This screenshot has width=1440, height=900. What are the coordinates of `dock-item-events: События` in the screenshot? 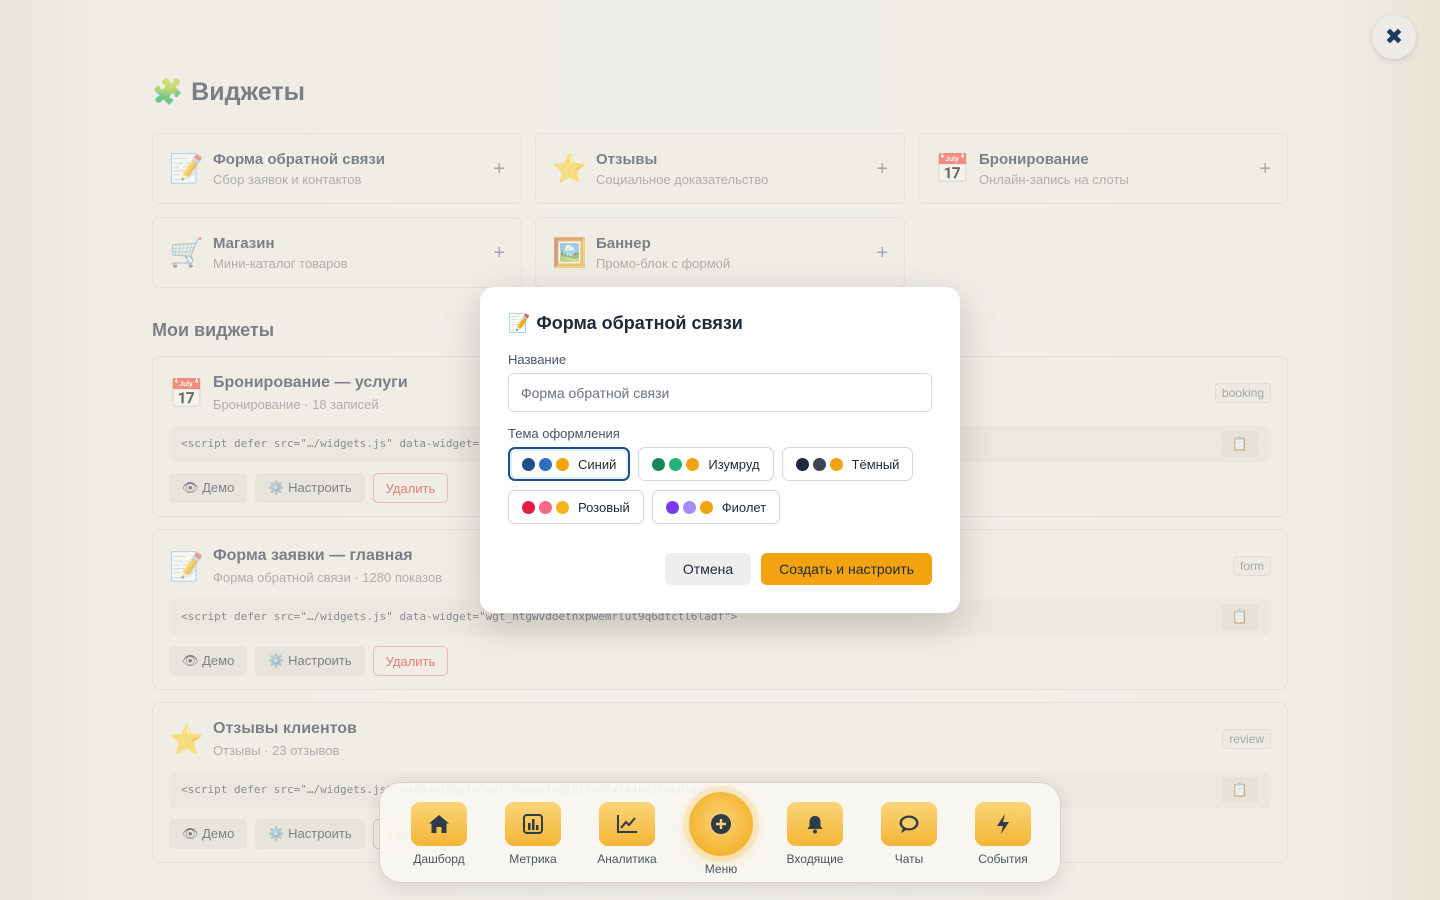 It's located at (1003, 834).